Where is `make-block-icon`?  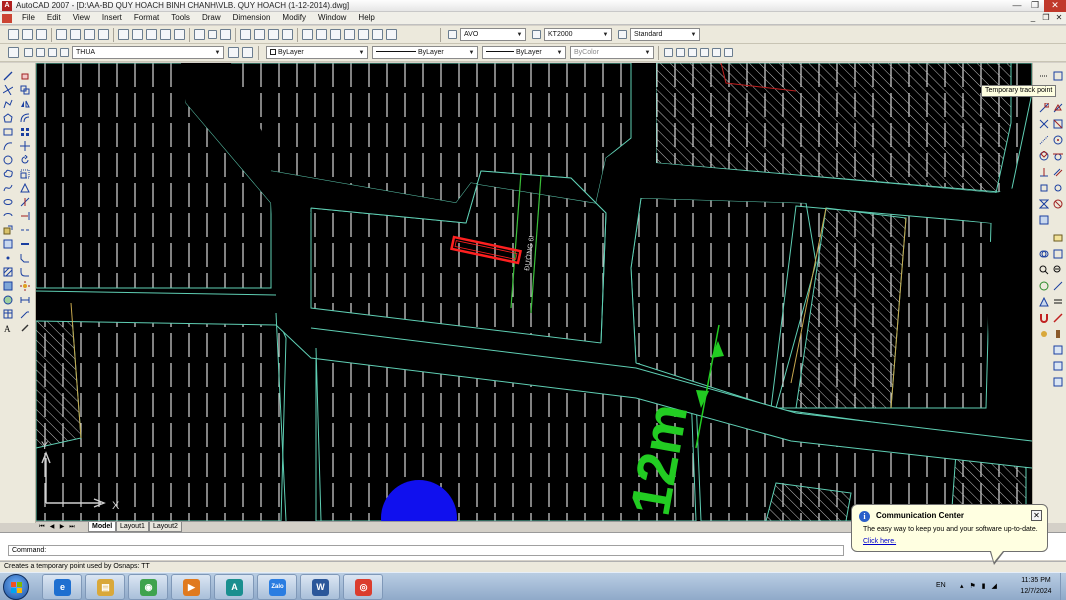
make-block-icon is located at coordinates (8, 244).